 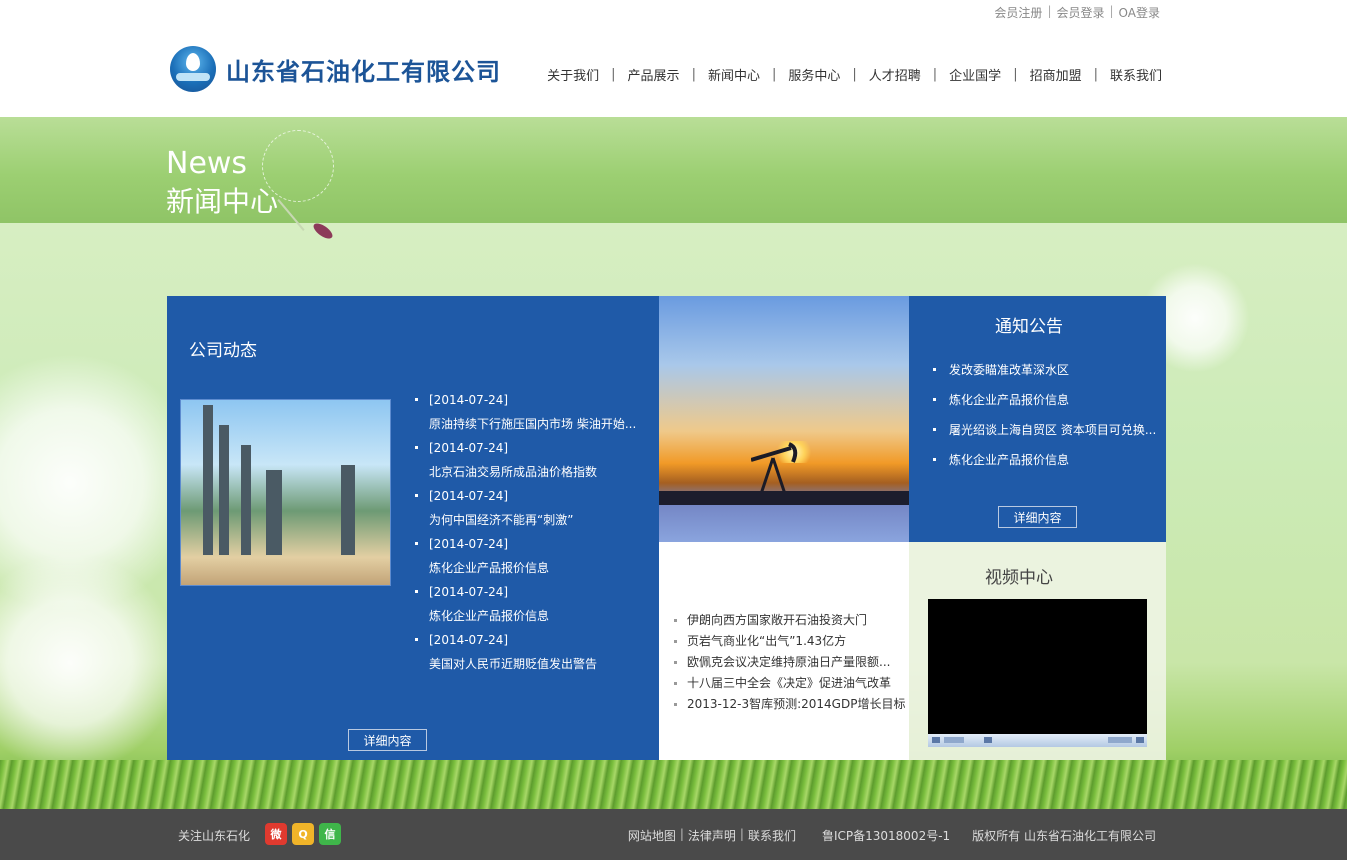 What do you see at coordinates (330, 834) in the screenshot?
I see `wechat-icon: 信` at bounding box center [330, 834].